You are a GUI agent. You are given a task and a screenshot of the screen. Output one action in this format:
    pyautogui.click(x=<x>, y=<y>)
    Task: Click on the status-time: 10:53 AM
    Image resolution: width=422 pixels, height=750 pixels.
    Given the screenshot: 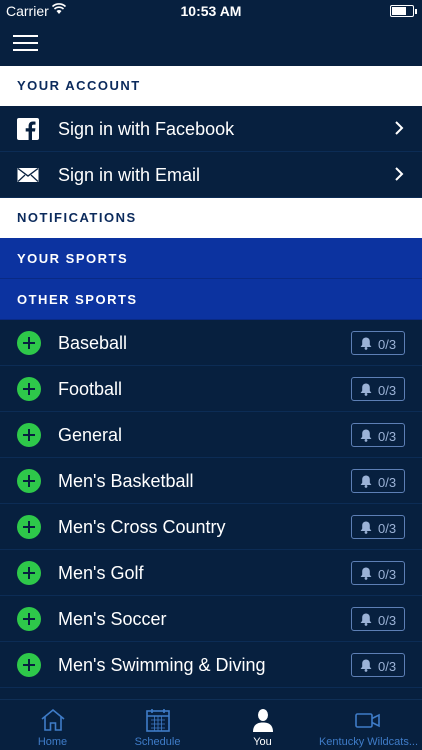 What is the action you would take?
    pyautogui.click(x=211, y=11)
    